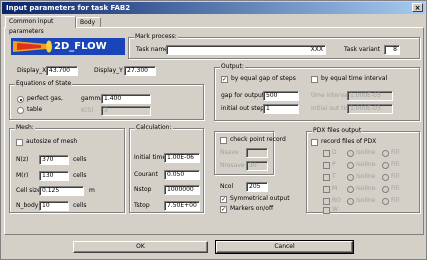 This screenshot has height=260, width=427. Describe the element at coordinates (22, 175) in the screenshot. I see `mr-label: M(r)` at that location.